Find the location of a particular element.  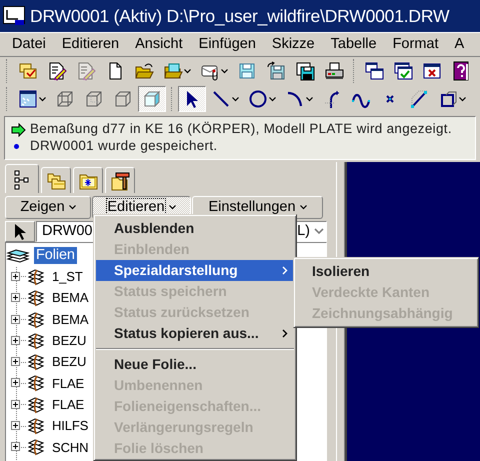

line-icon is located at coordinates (221, 99).